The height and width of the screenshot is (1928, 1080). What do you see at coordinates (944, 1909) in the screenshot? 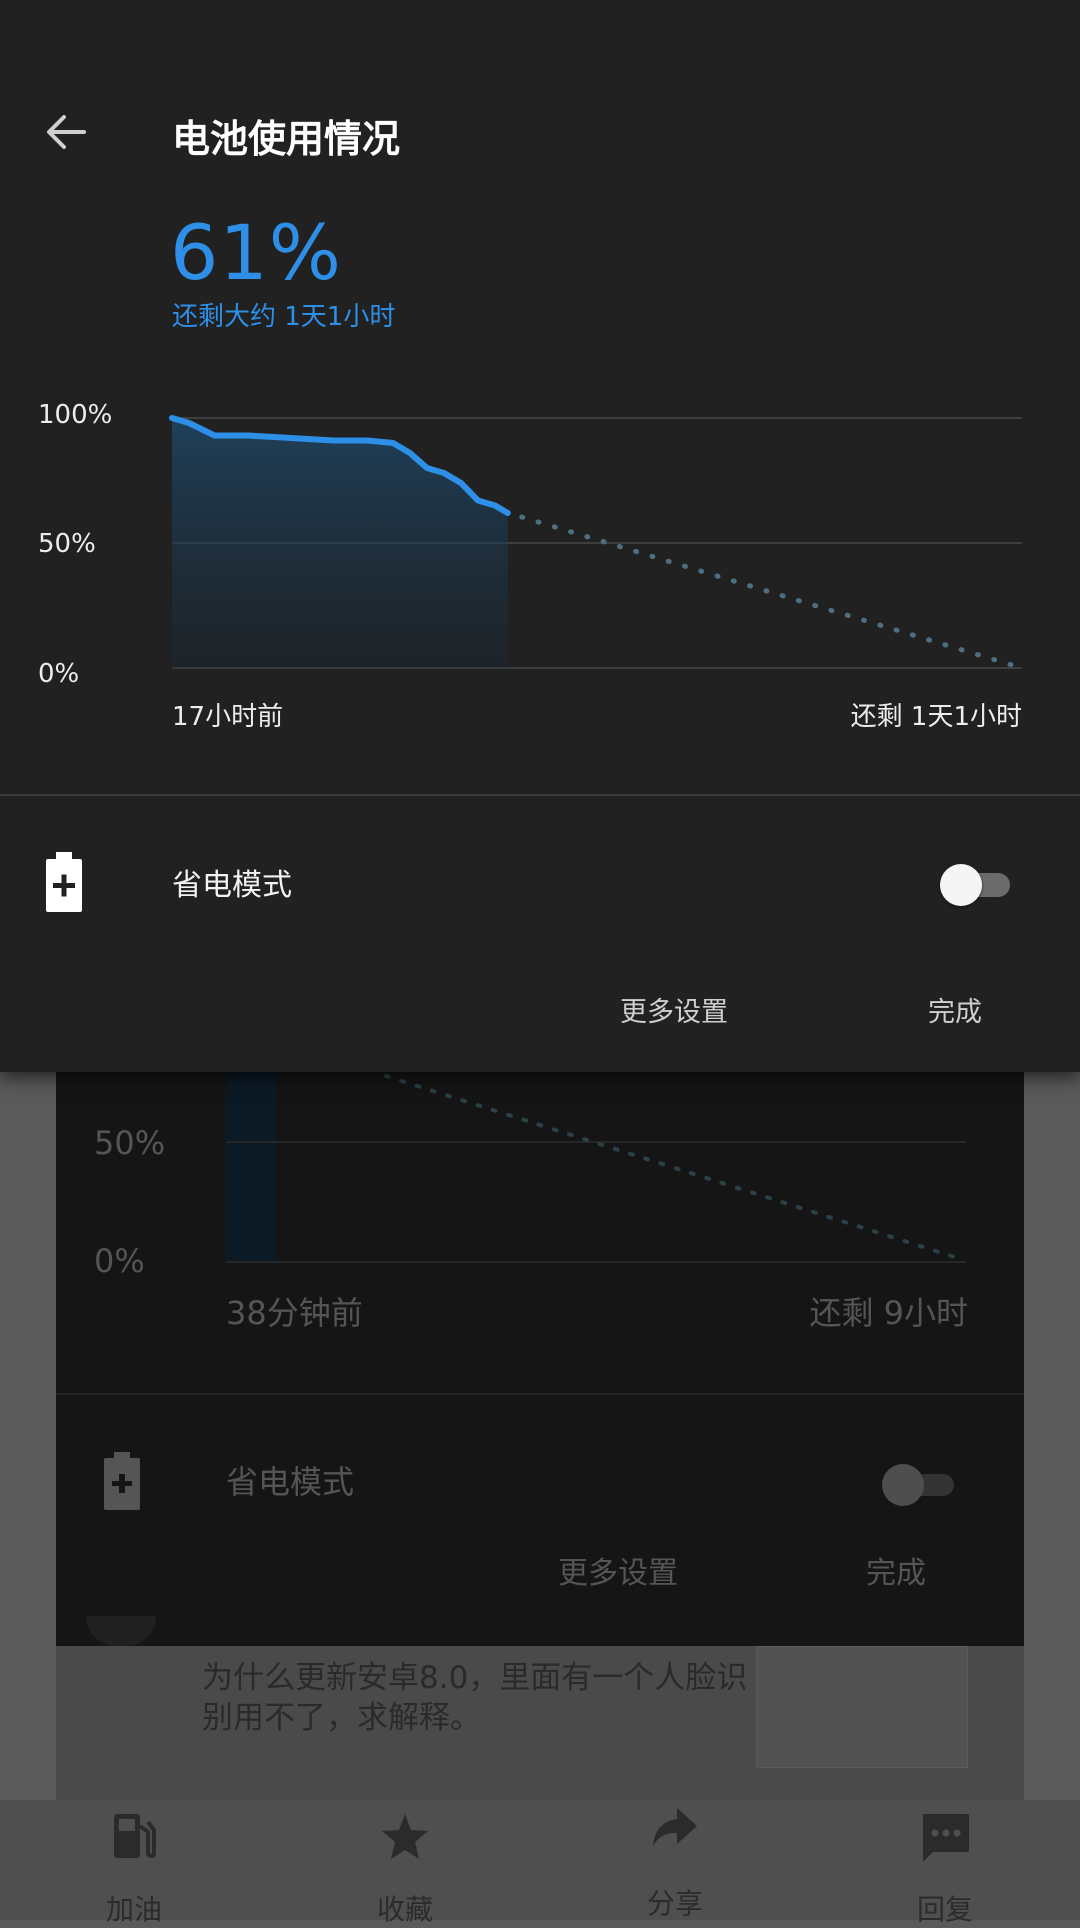
I see `nav-label-reply: 回复` at bounding box center [944, 1909].